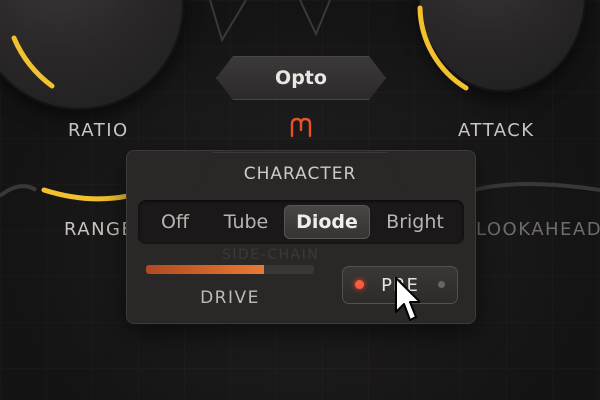  Describe the element at coordinates (175, 222) in the screenshot. I see `character-option-off: Off` at that location.